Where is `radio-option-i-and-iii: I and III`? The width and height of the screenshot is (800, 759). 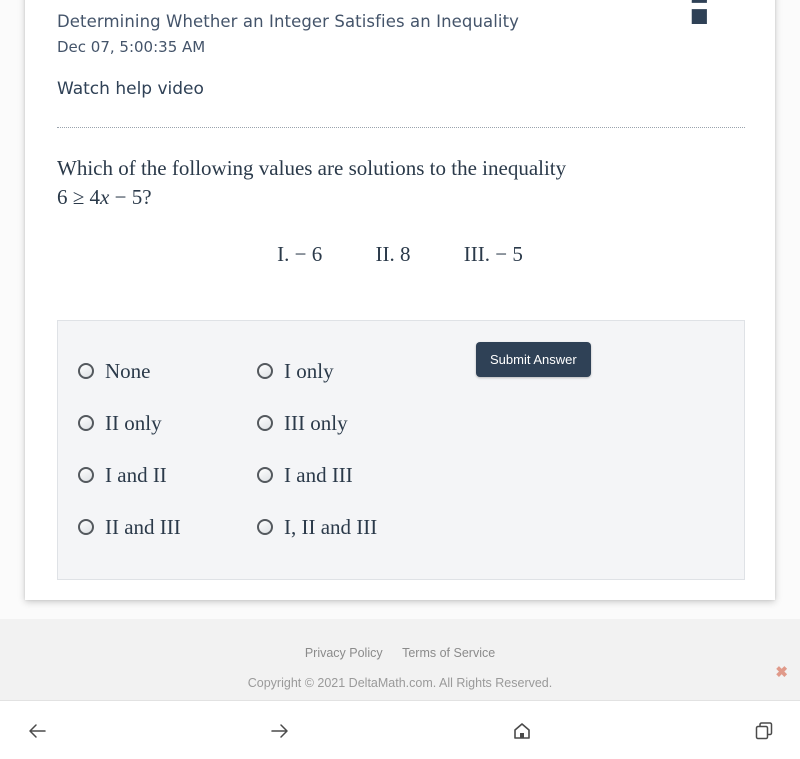 radio-option-i-and-iii: I and III is located at coordinates (317, 475).